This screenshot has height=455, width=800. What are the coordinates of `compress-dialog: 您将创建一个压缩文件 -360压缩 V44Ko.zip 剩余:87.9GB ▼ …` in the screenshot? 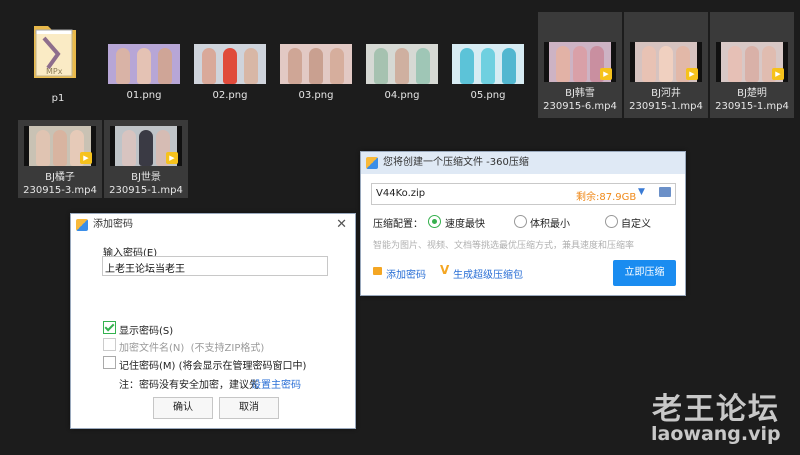 It's located at (523, 223).